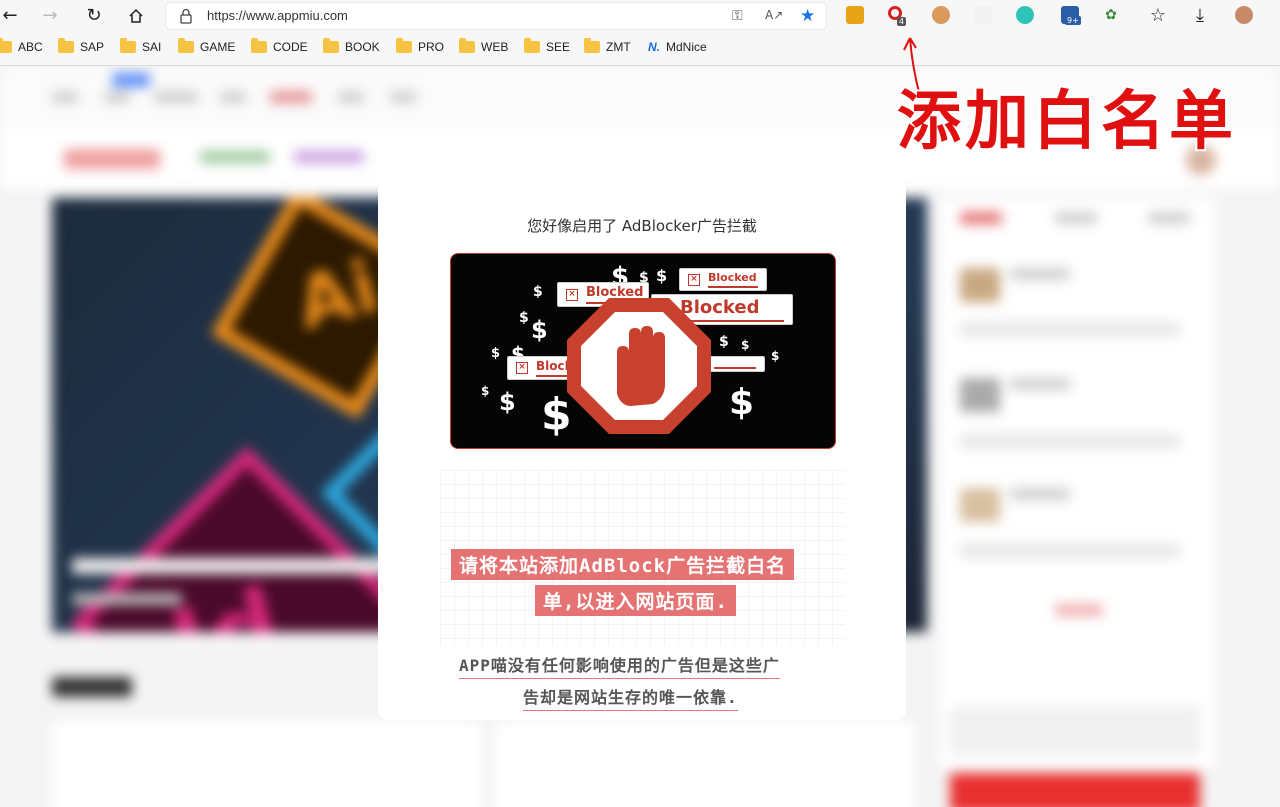 The height and width of the screenshot is (807, 1280). I want to click on download-icon: ⤓, so click(1200, 16).